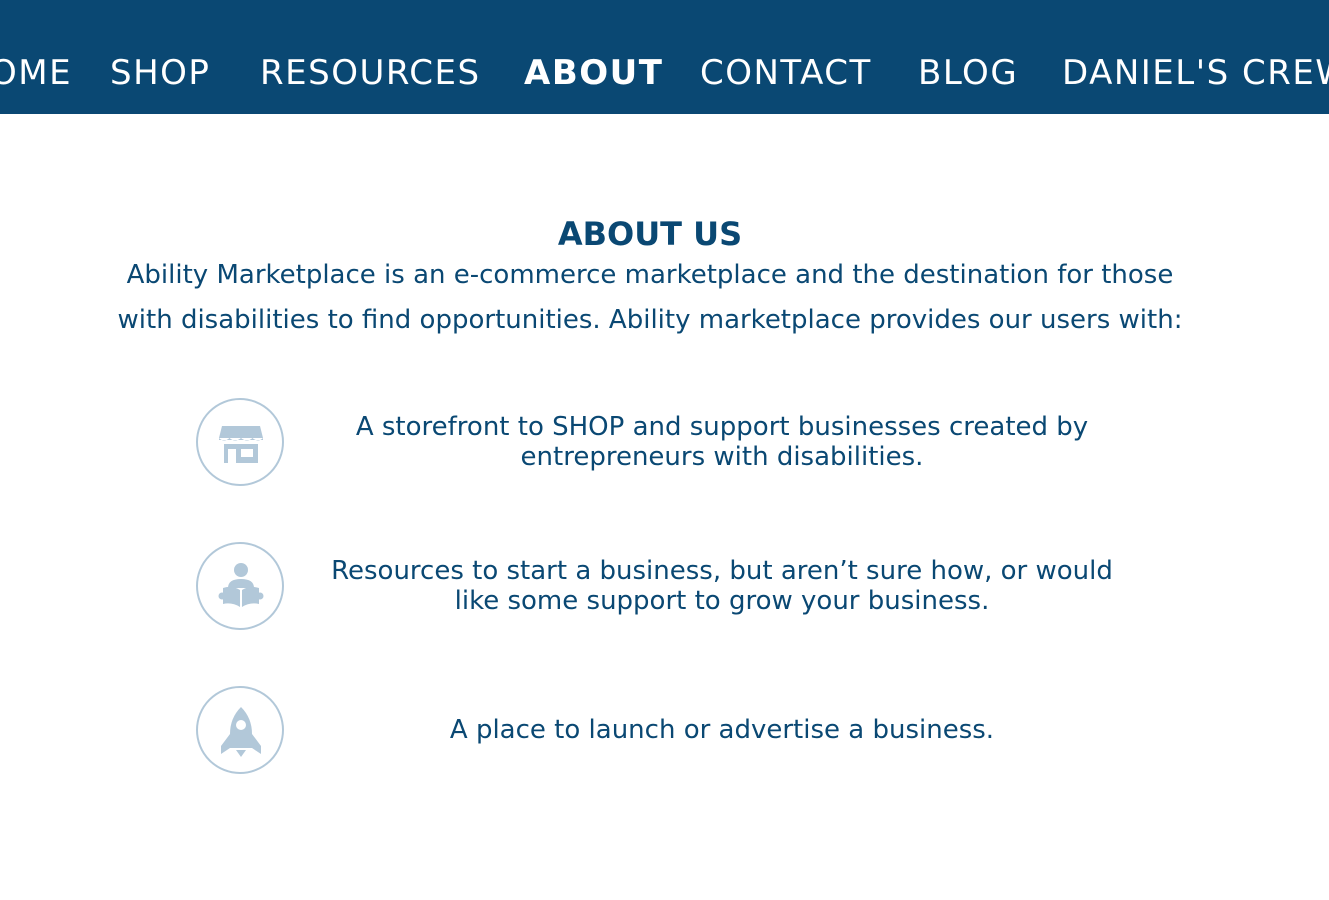 The height and width of the screenshot is (900, 1329). Describe the element at coordinates (36, 73) in the screenshot. I see `nav-item-home: OME` at that location.